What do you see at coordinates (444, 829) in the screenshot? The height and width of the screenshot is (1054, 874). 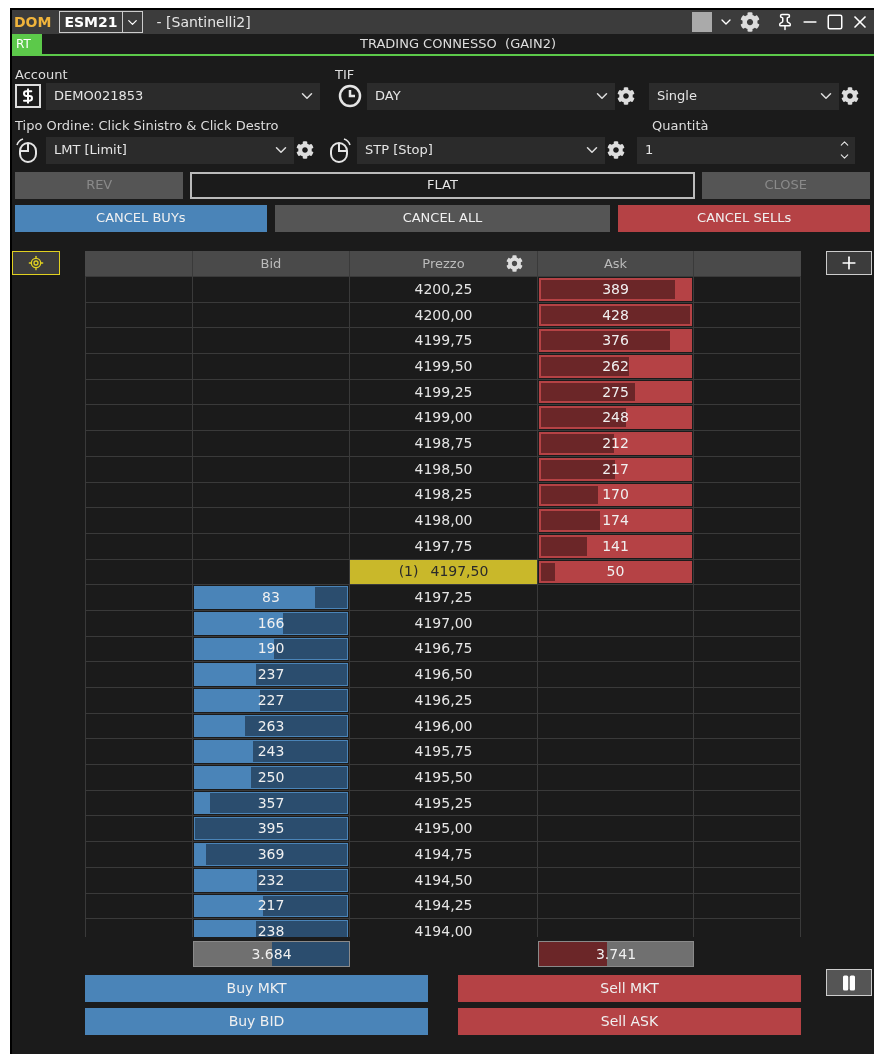 I see `price-cell: 4195,00` at bounding box center [444, 829].